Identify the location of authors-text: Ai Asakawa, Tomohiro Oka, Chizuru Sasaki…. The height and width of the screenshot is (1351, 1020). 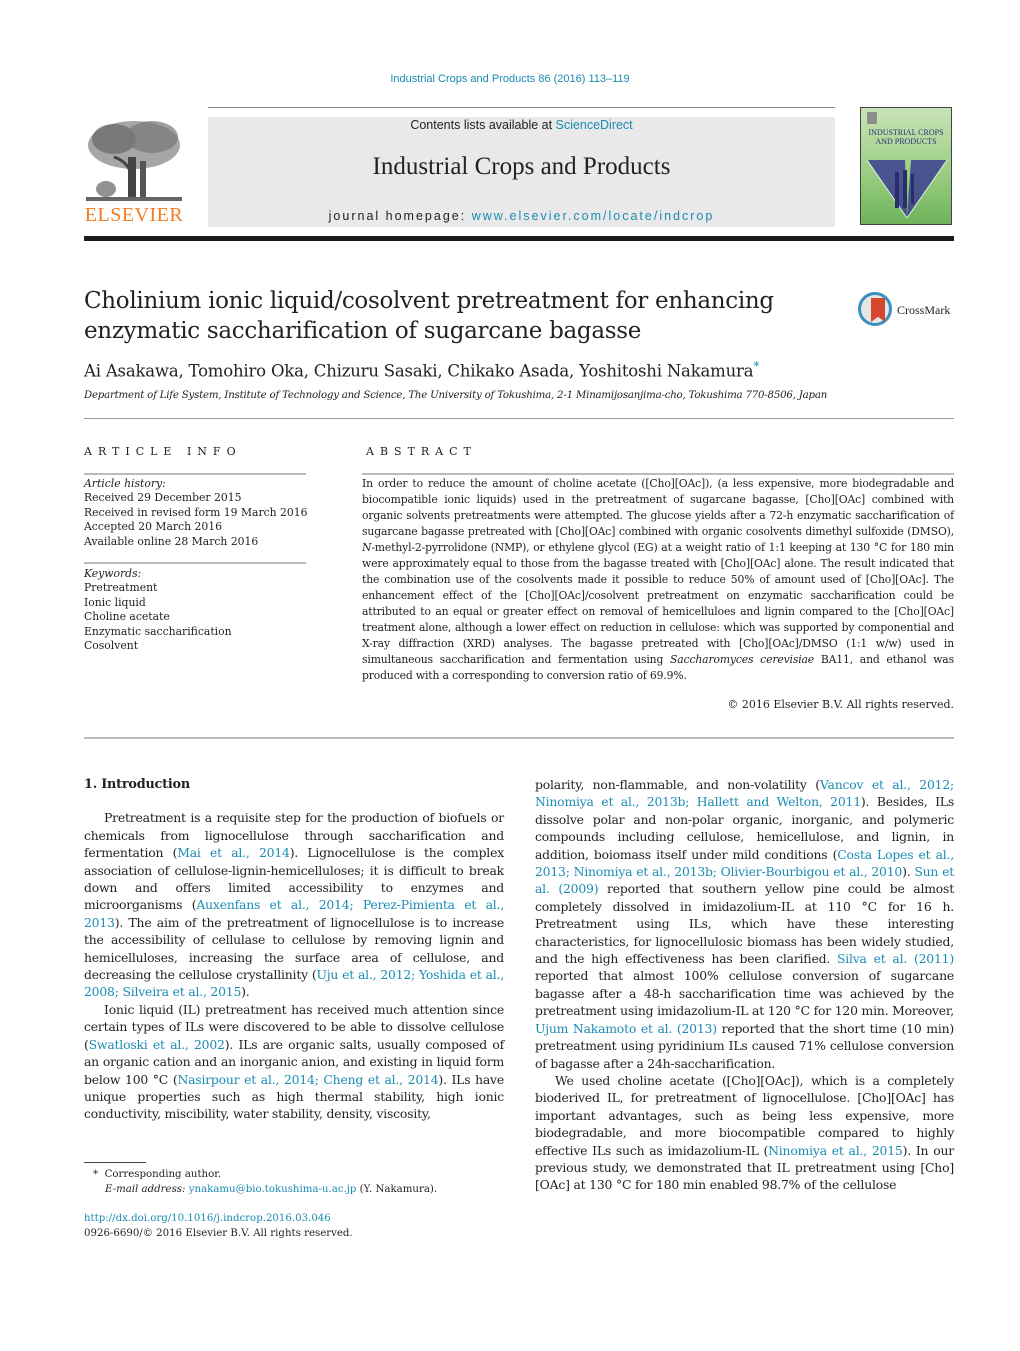
(419, 371).